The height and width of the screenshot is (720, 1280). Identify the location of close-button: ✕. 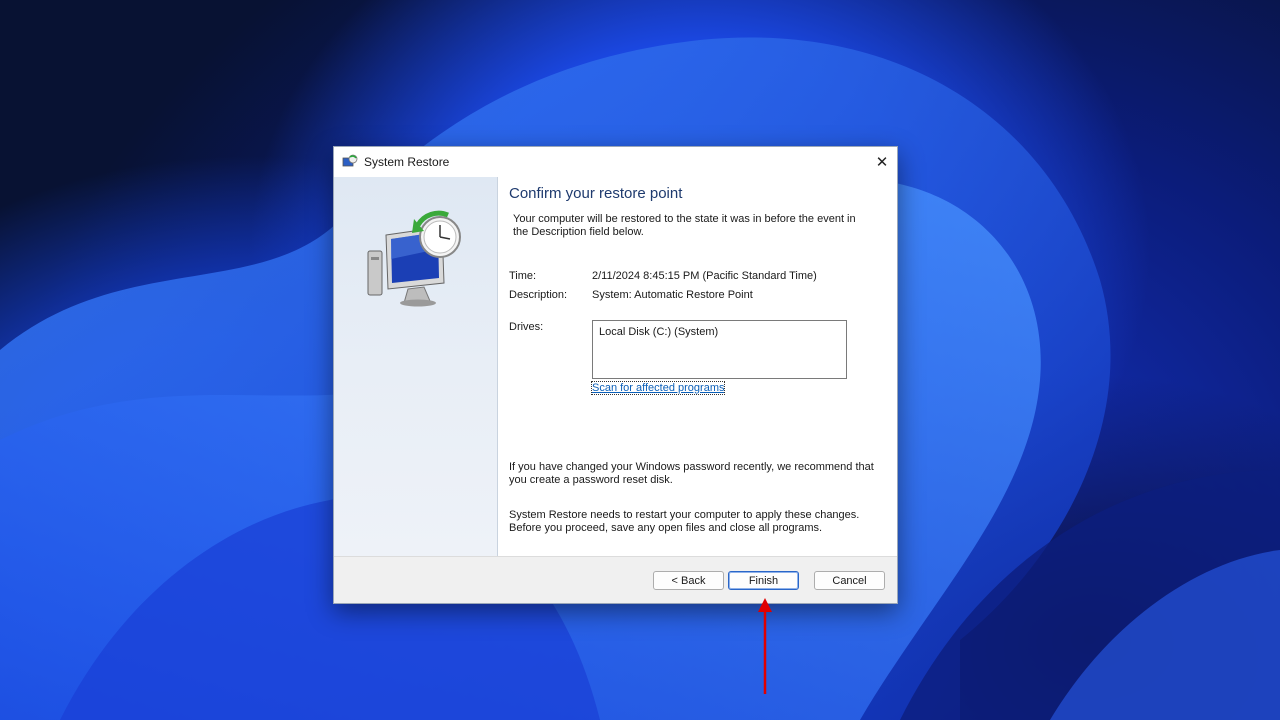
(882, 162).